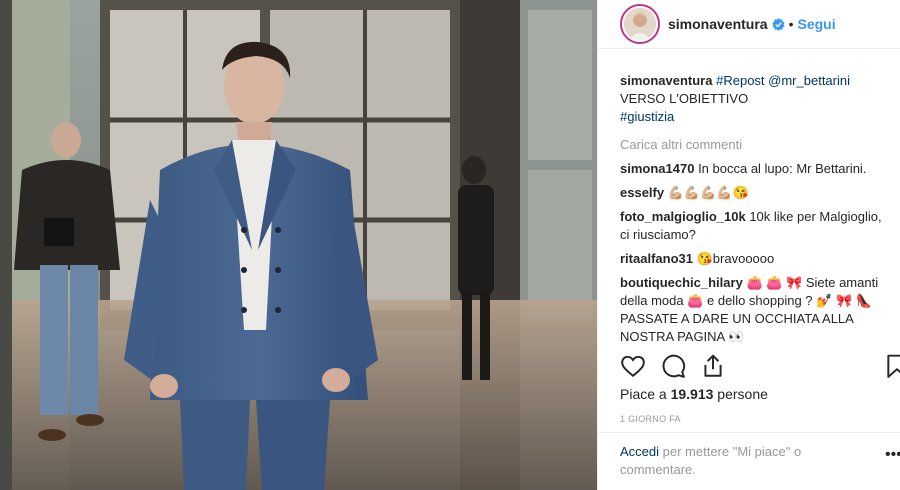 Image resolution: width=900 pixels, height=490 pixels. What do you see at coordinates (756, 193) in the screenshot?
I see `comment-item: esselfy 💪🏼💪🏼💪🏼💪🏼😘` at bounding box center [756, 193].